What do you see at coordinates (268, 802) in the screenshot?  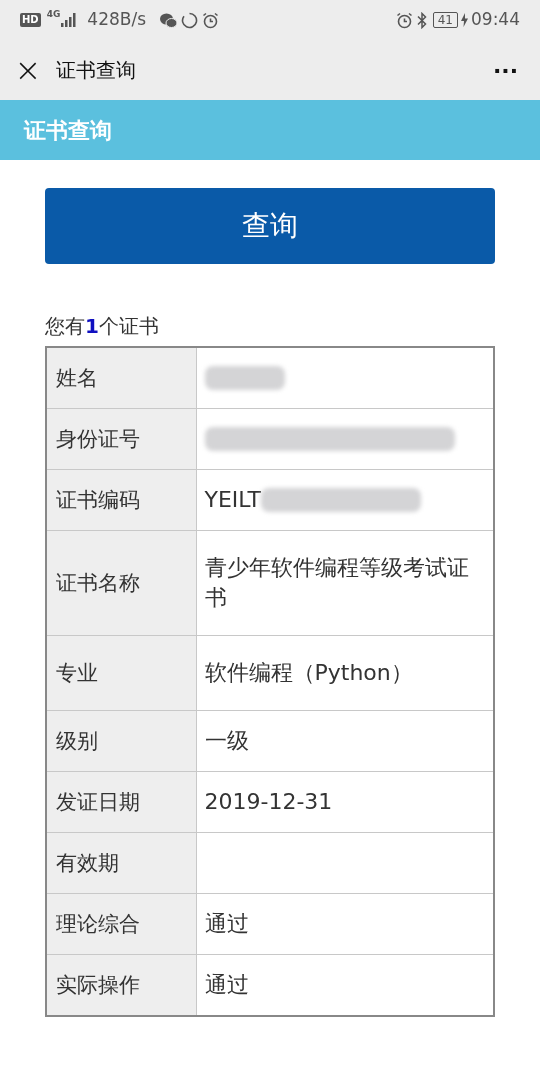 I see `cell-value: 2019-12-31` at bounding box center [268, 802].